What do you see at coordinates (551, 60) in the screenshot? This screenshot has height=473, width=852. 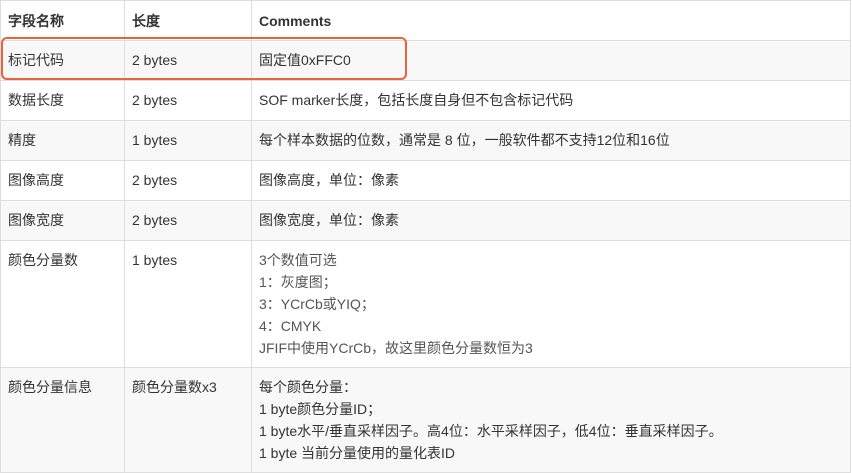 I see `comments-cell: 固定值0xFFC0` at bounding box center [551, 60].